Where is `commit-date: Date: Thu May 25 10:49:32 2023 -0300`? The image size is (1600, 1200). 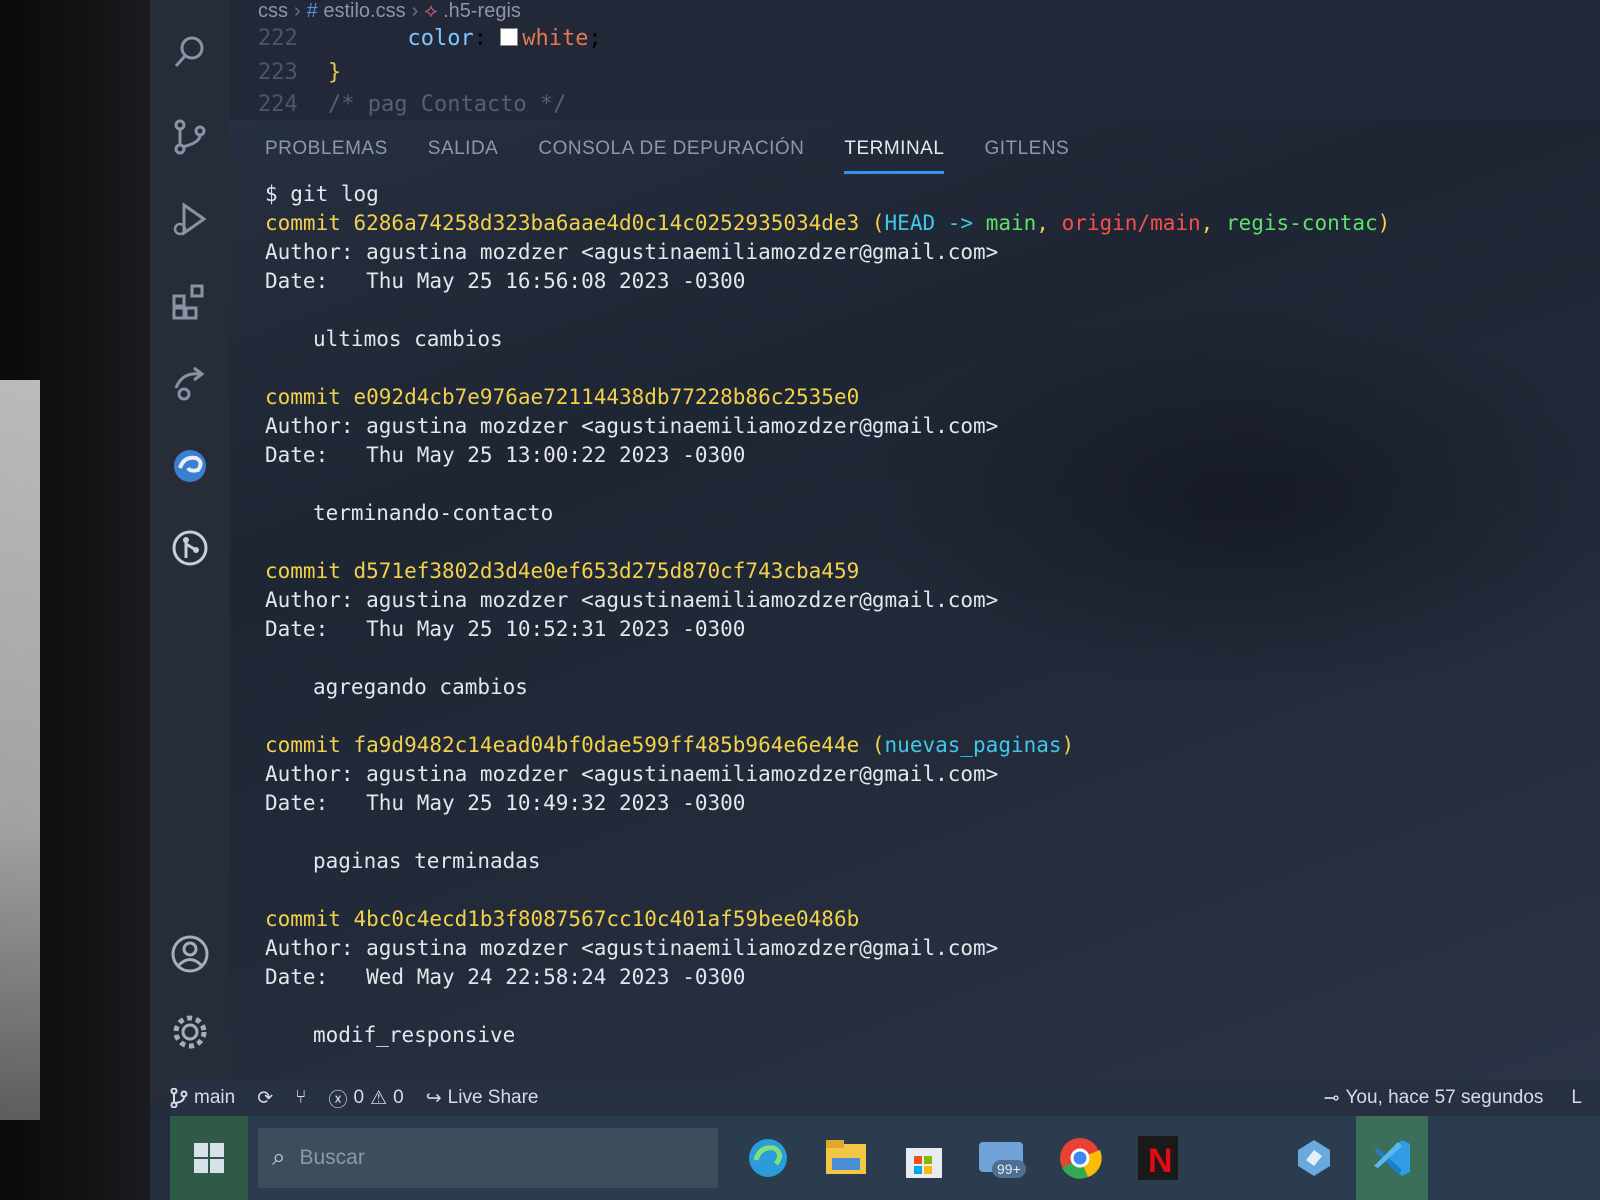 commit-date: Date: Thu May 25 10:49:32 2023 -0300 is located at coordinates (505, 803).